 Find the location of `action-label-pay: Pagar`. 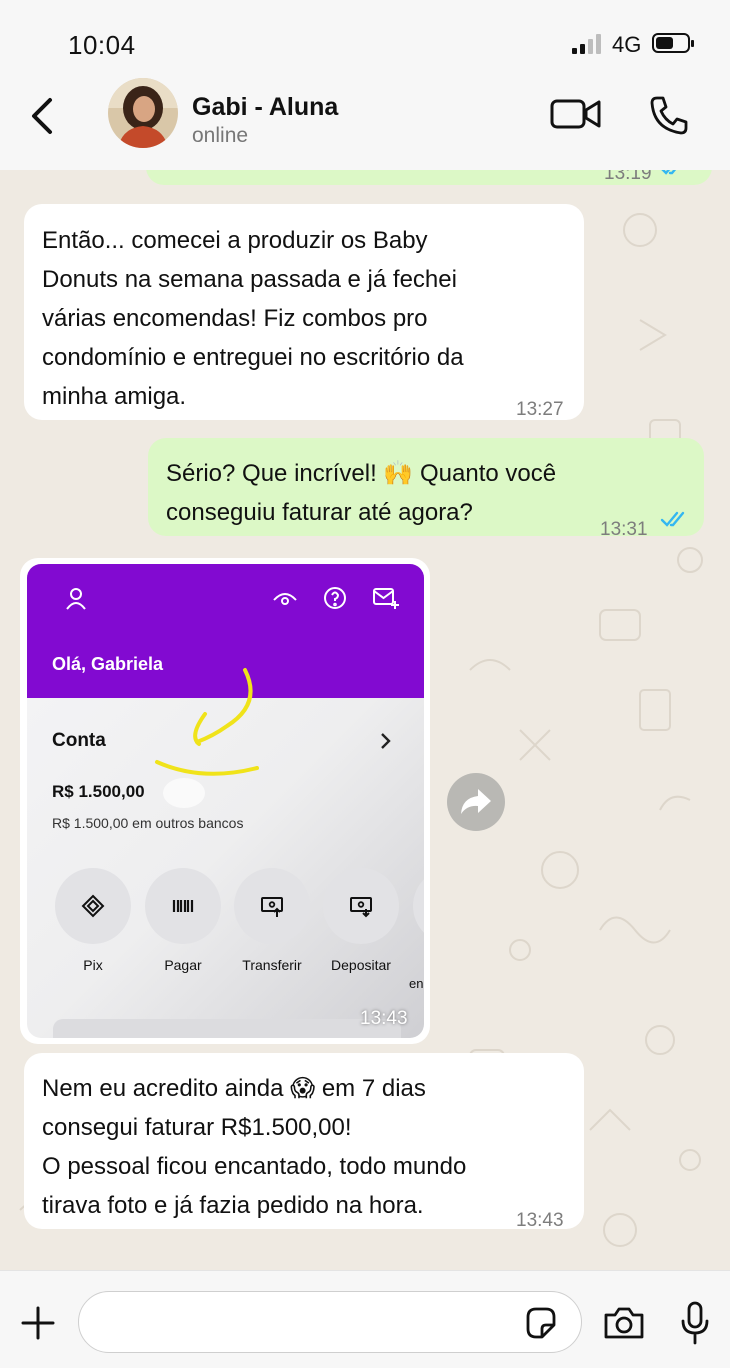

action-label-pay: Pagar is located at coordinates (183, 965).